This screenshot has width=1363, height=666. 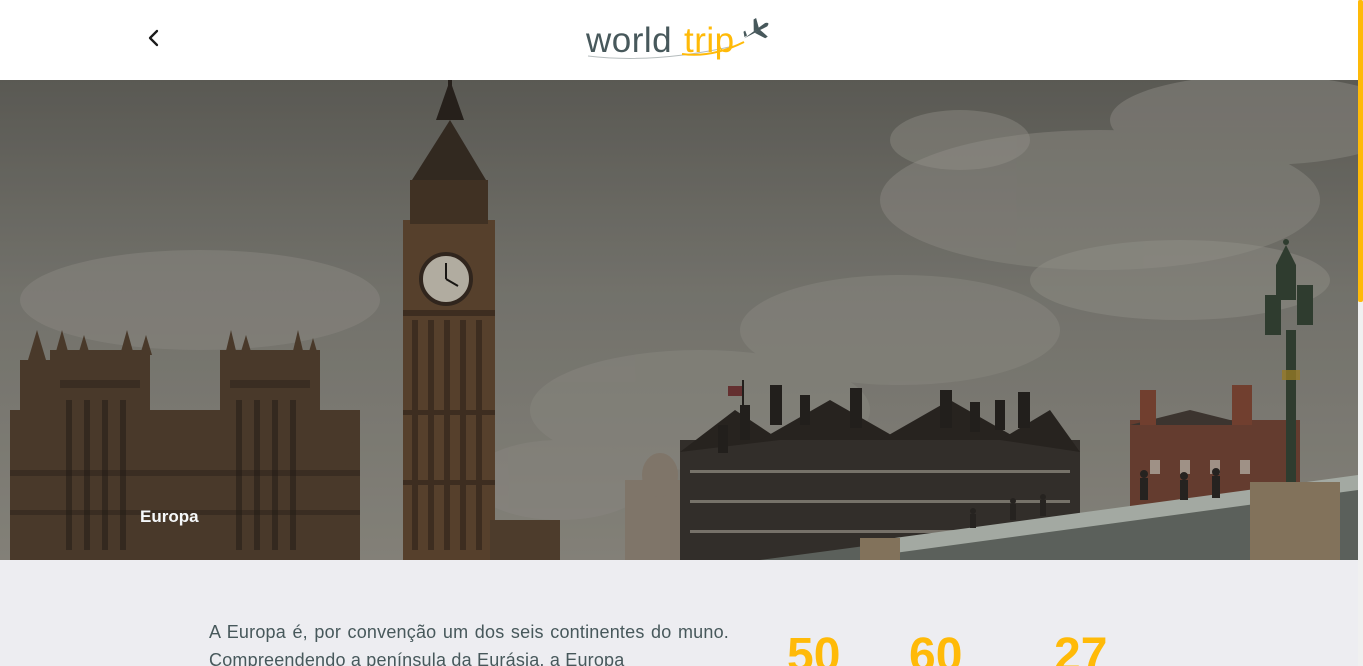 What do you see at coordinates (1360, 151) in the screenshot?
I see `scrollbar-thumb` at bounding box center [1360, 151].